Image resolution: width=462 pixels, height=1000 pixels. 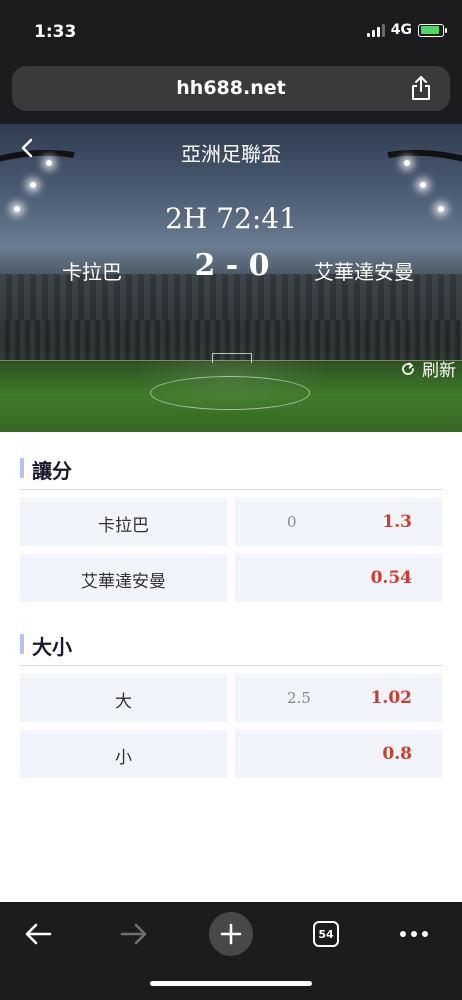 I want to click on refresh-icon, so click(x=408, y=368).